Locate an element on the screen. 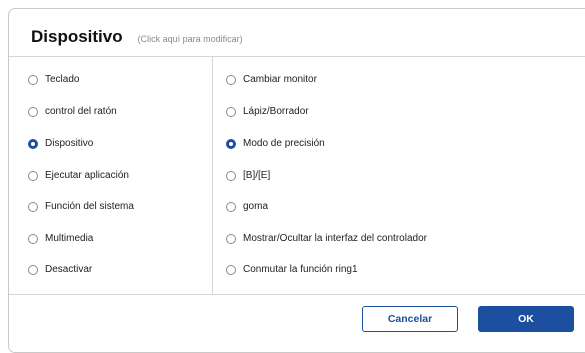 The image size is (585, 353). option-label: Conmutar la función ring1 is located at coordinates (300, 269).